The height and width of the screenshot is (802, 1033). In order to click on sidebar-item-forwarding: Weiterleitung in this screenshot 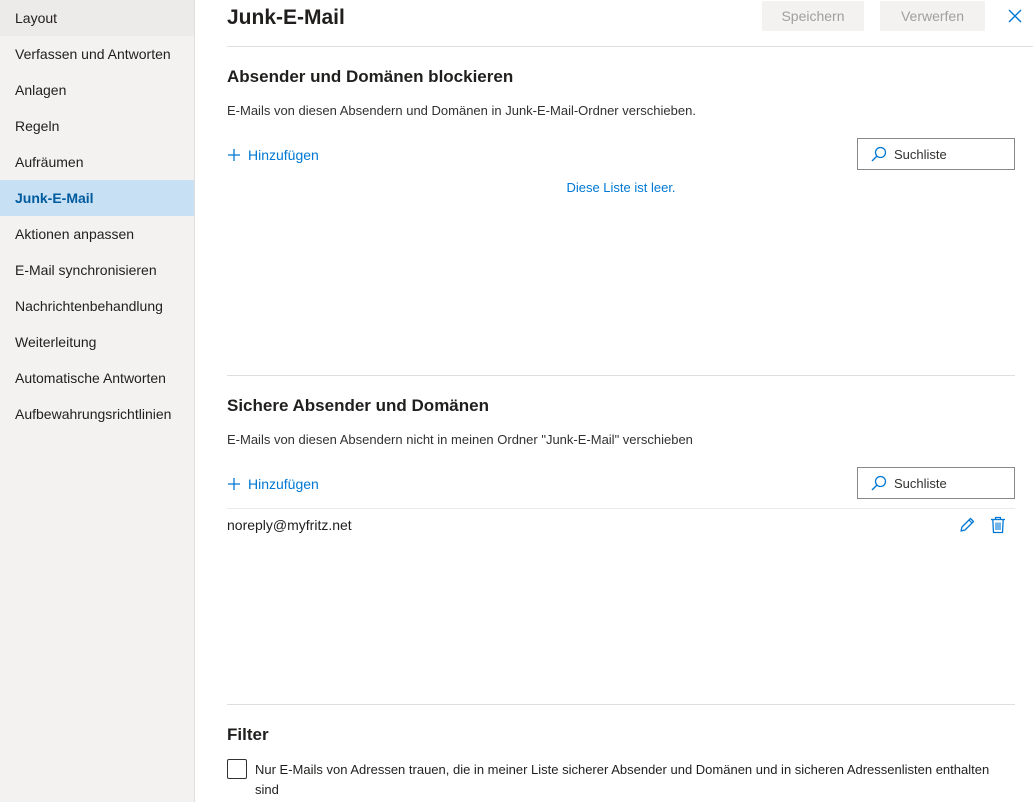, I will do `click(97, 342)`.